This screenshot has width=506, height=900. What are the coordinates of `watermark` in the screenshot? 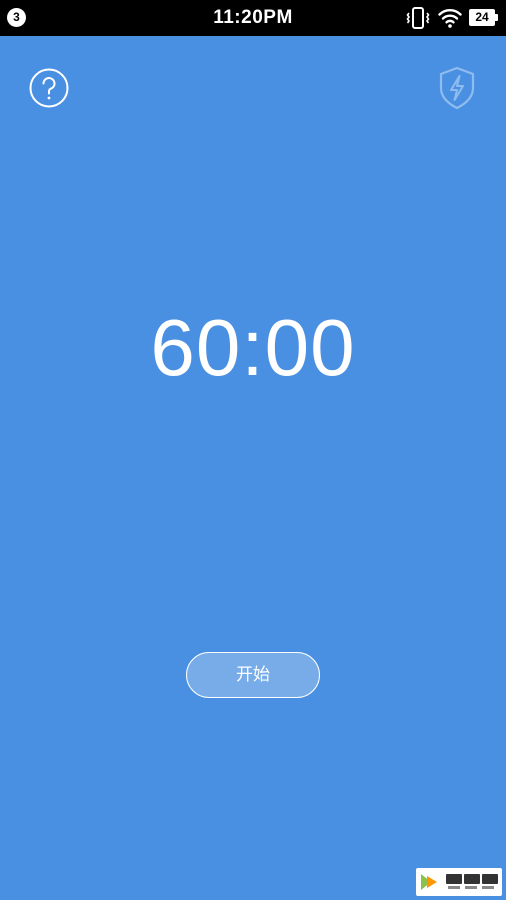 It's located at (459, 882).